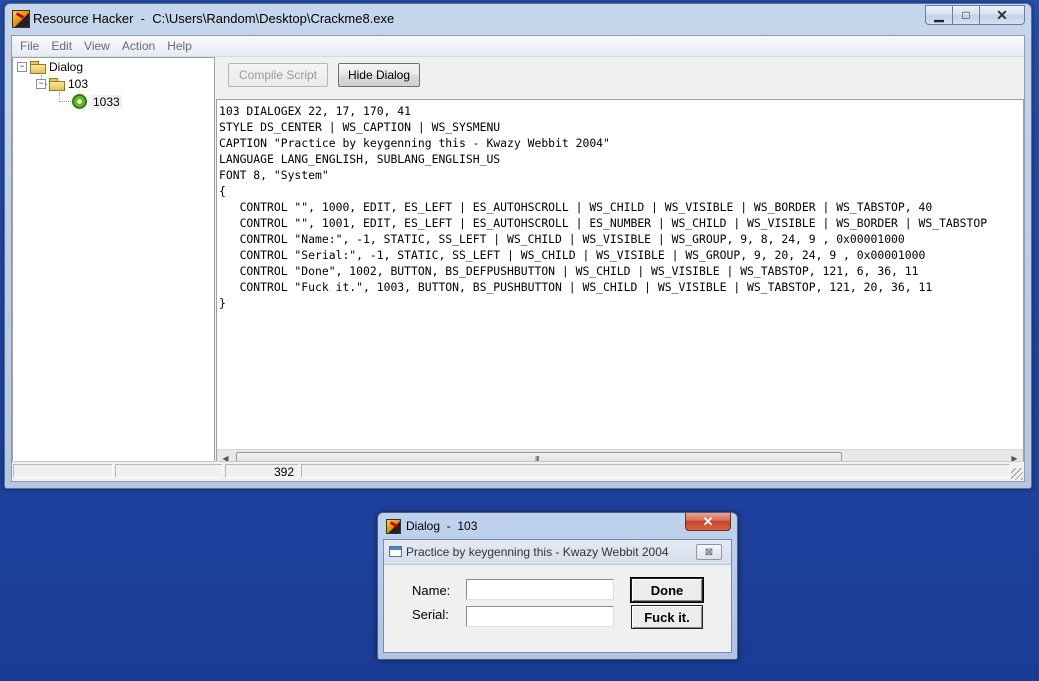 The height and width of the screenshot is (681, 1039). Describe the element at coordinates (667, 617) in the screenshot. I see `fuck-it-button: Fuck it.` at that location.